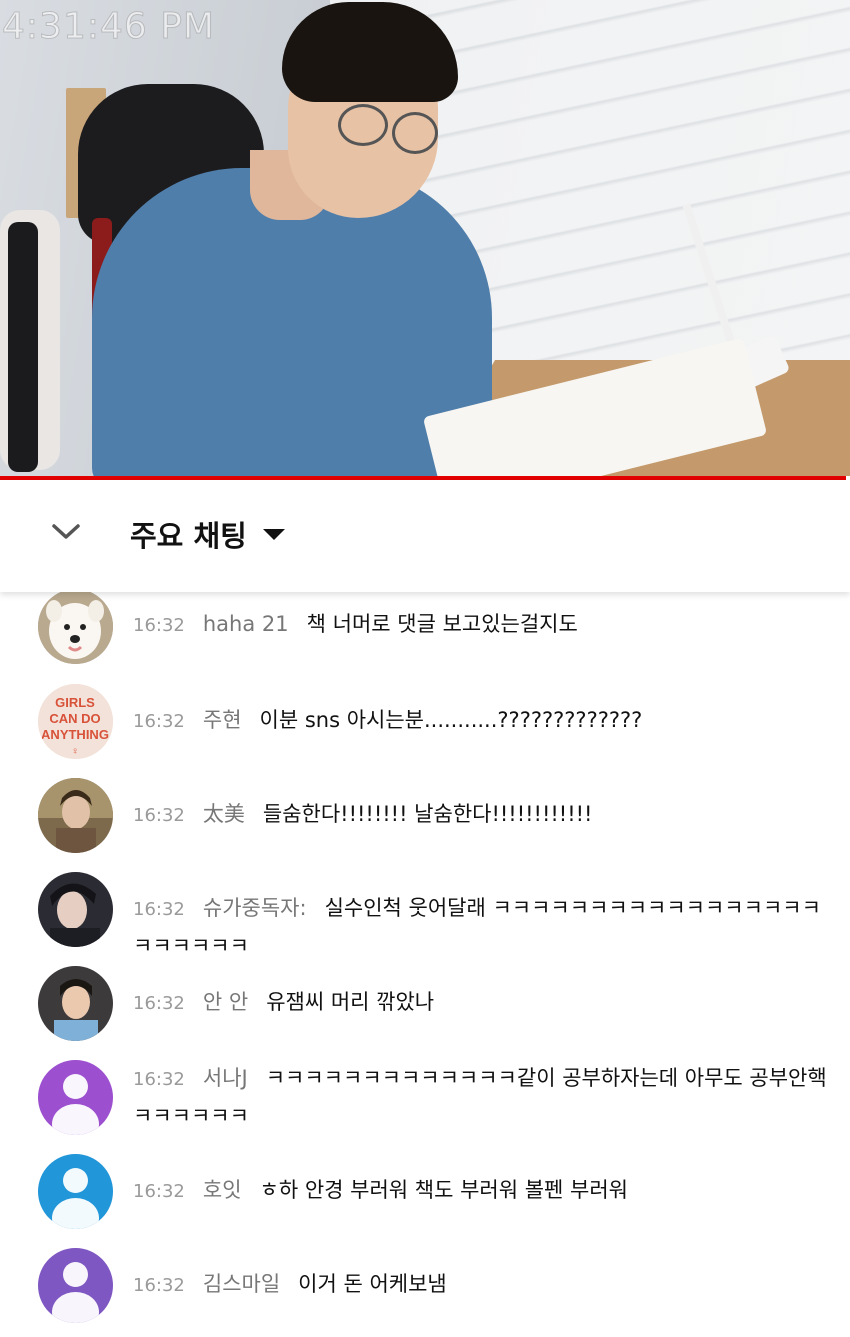 This screenshot has width=850, height=1337. I want to click on svg-text: CAN DO, so click(74, 718).